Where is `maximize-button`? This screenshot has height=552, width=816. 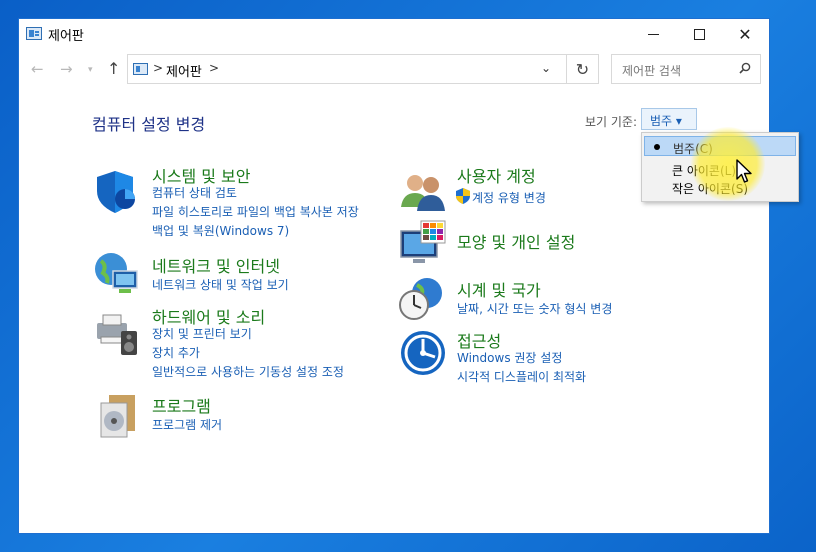 maximize-button is located at coordinates (699, 34).